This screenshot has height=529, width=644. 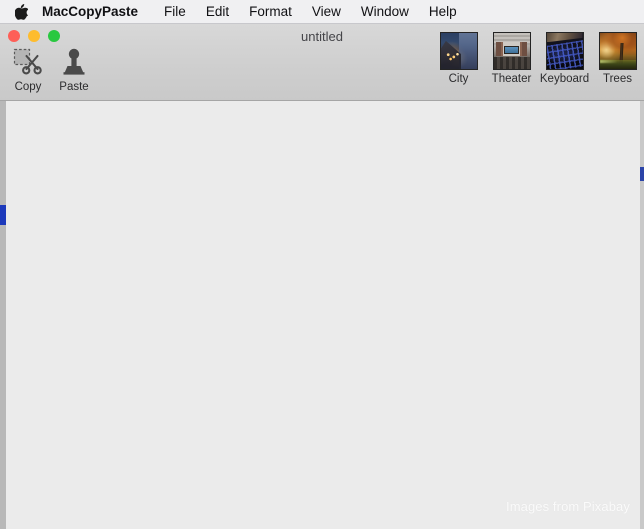 What do you see at coordinates (511, 51) in the screenshot?
I see `theater-thumbnail` at bounding box center [511, 51].